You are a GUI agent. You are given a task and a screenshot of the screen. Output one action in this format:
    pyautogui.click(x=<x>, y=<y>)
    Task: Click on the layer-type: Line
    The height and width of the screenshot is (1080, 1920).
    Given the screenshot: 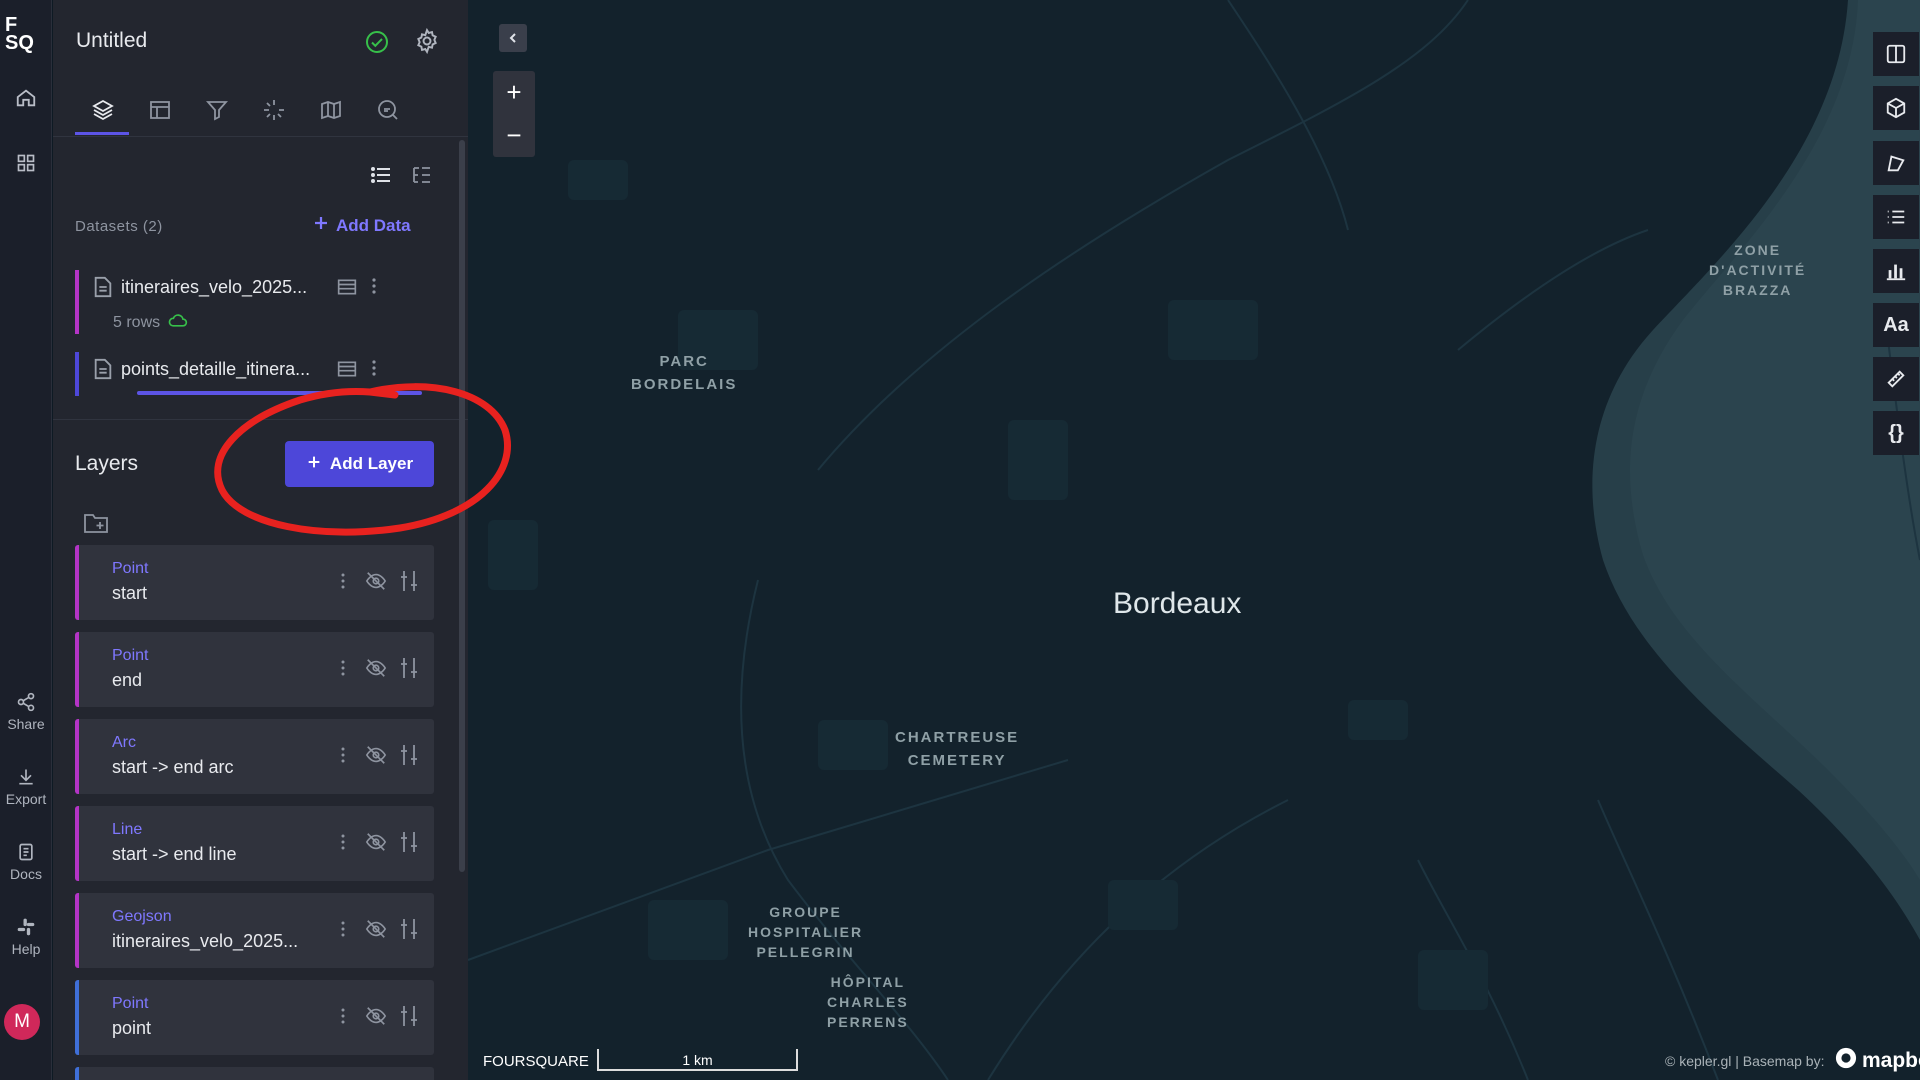 What is the action you would take?
    pyautogui.click(x=127, y=829)
    